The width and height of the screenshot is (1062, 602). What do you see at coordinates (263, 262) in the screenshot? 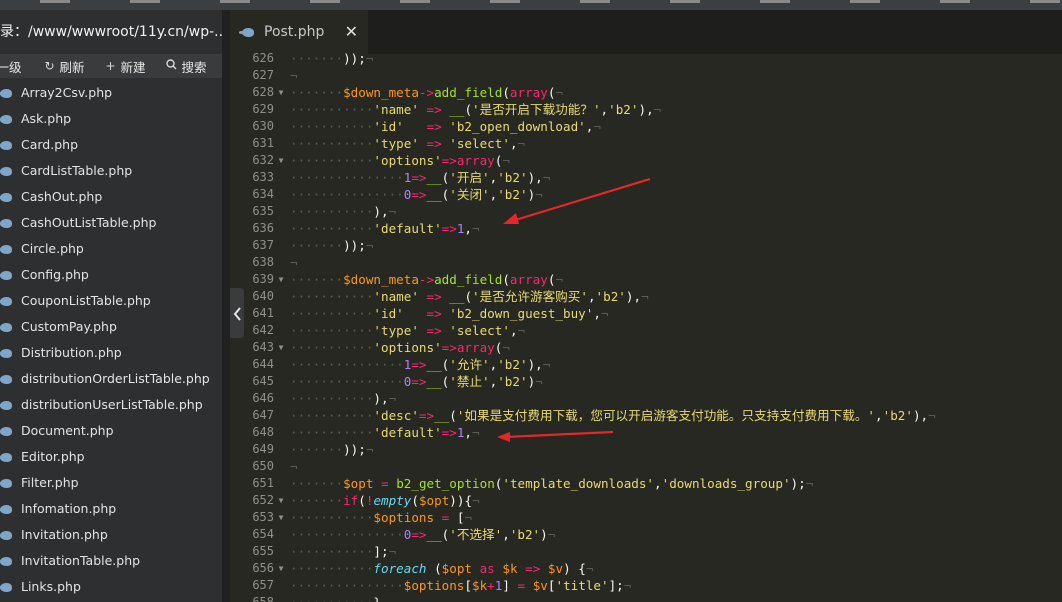
I see `line-number: 638` at bounding box center [263, 262].